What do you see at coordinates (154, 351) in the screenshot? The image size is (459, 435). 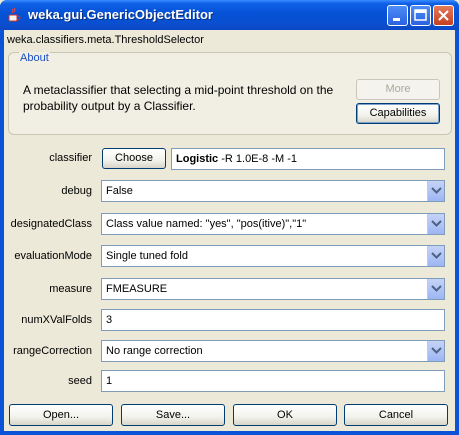 I see `range-correction-value: No range correction` at bounding box center [154, 351].